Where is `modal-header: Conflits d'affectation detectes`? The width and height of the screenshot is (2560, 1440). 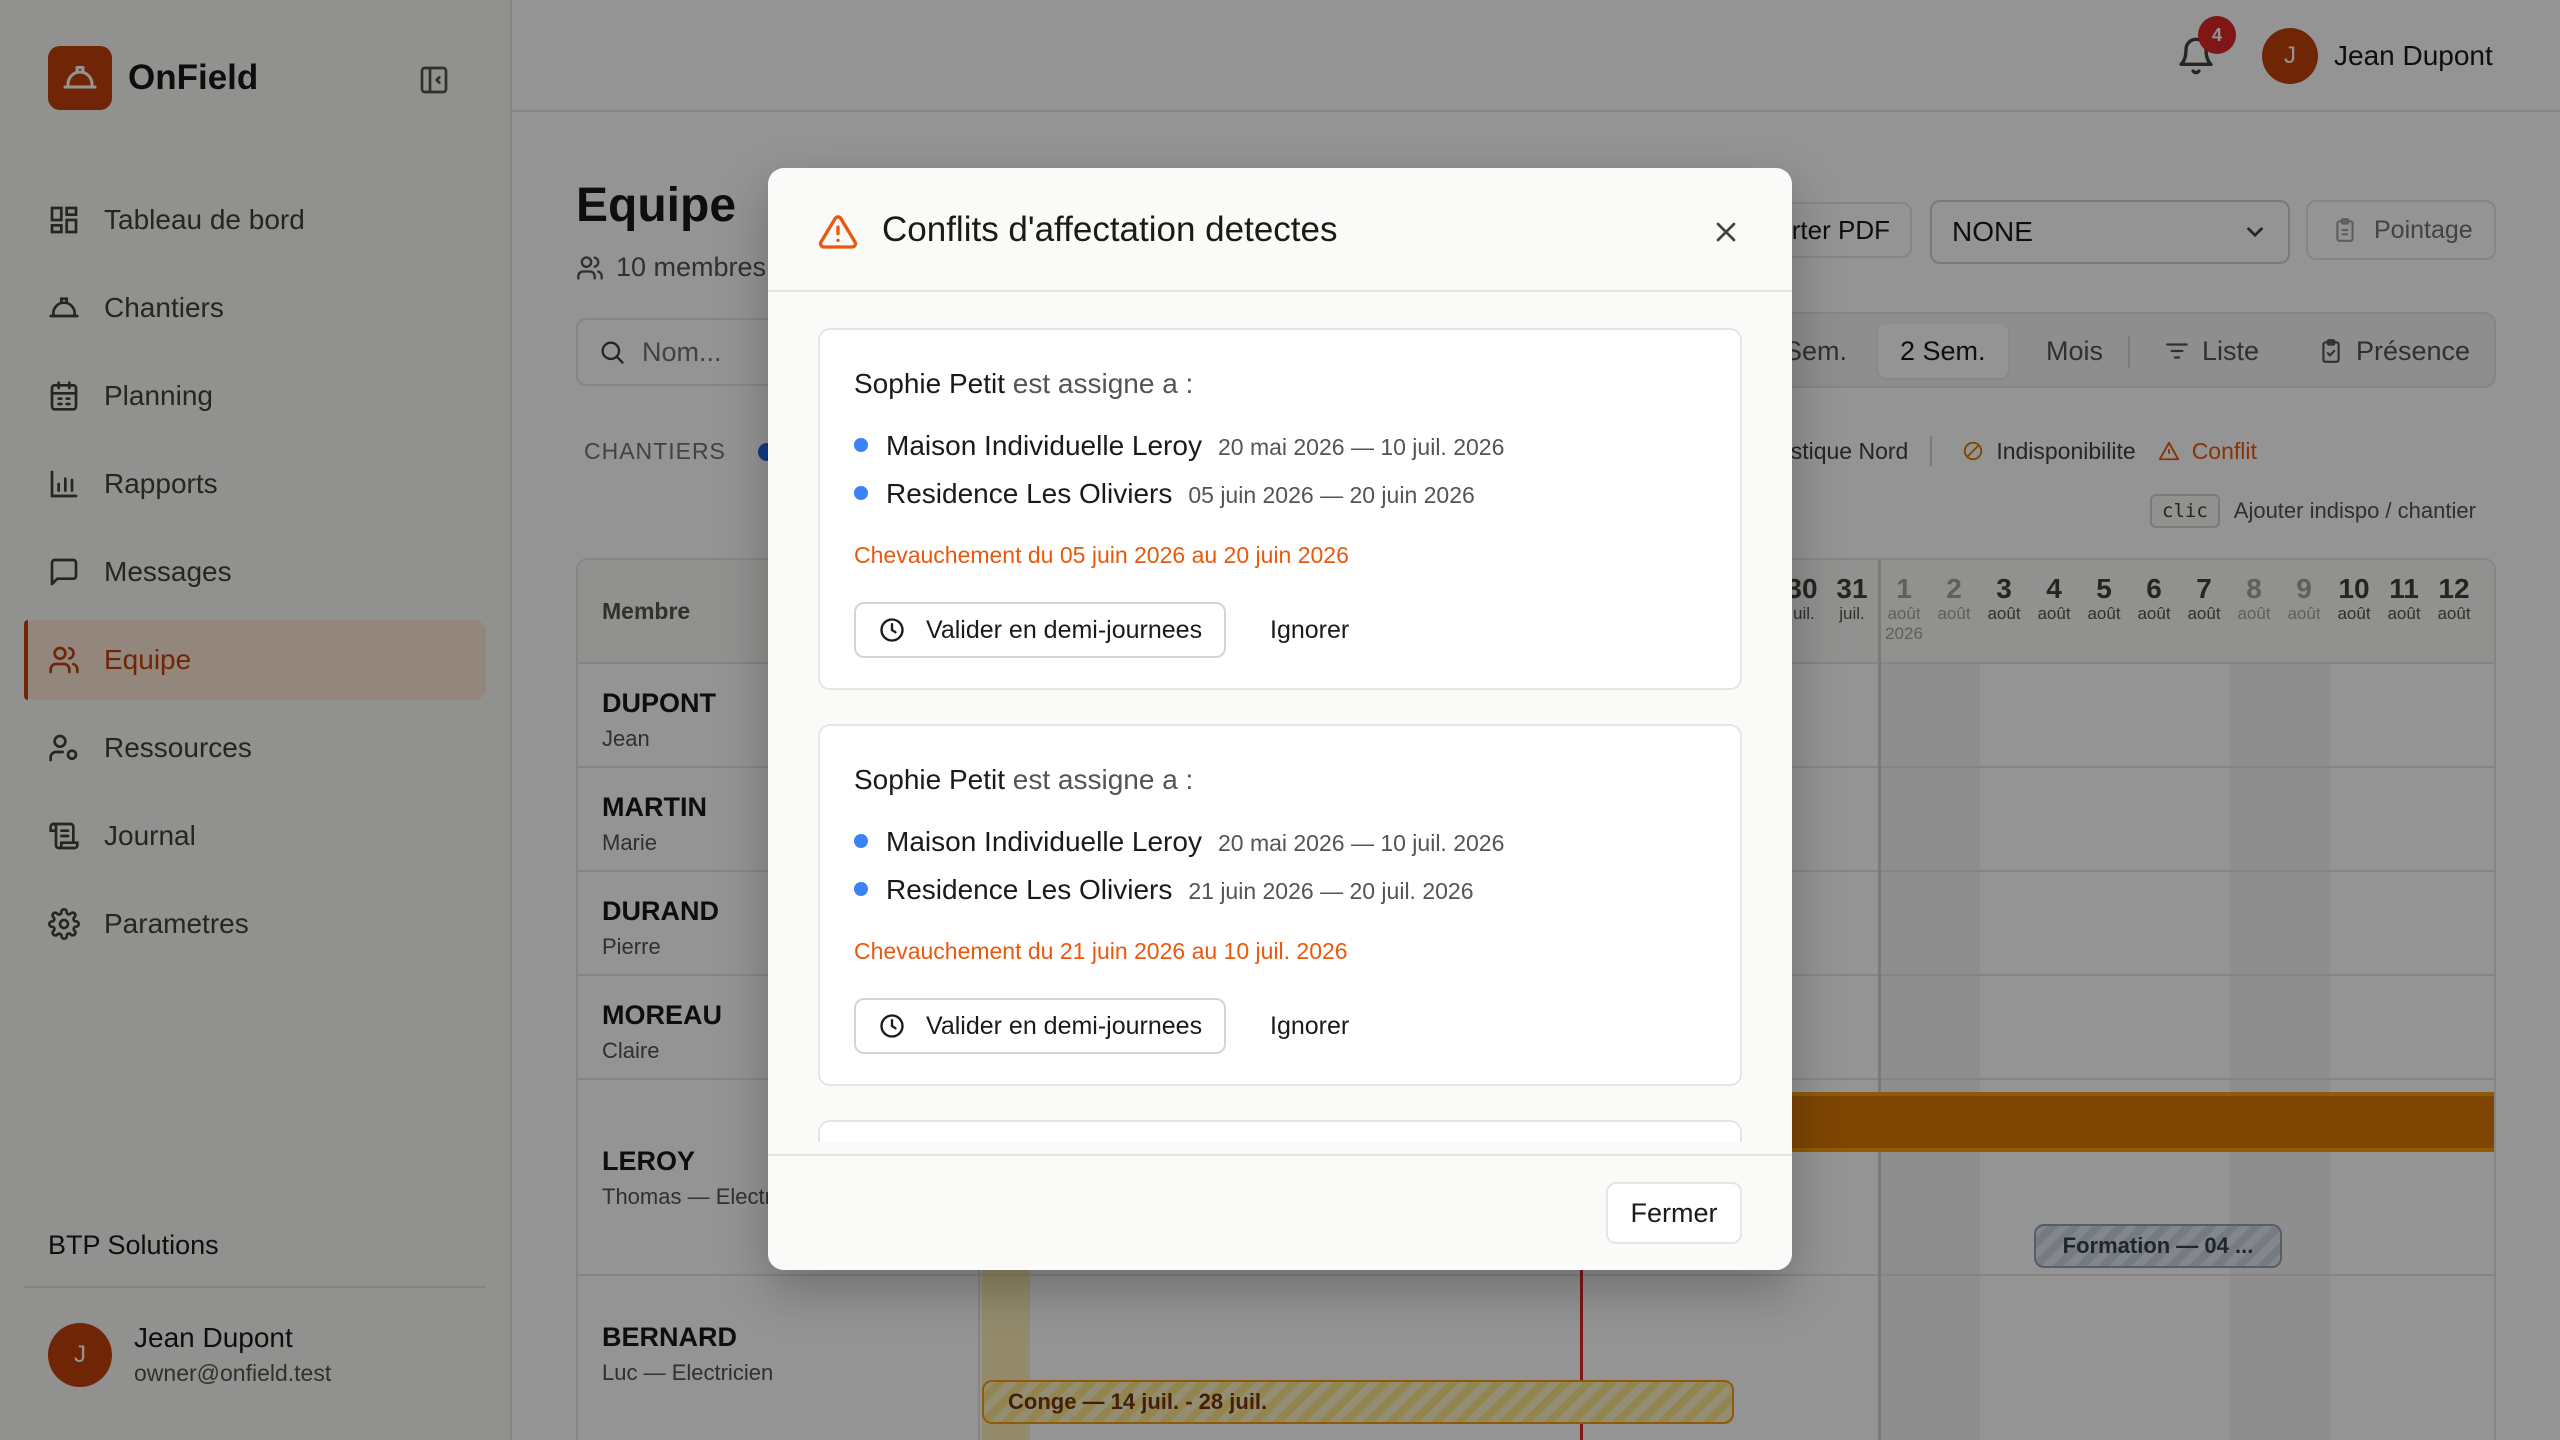
modal-header: Conflits d'affectation detectes is located at coordinates (1280, 230).